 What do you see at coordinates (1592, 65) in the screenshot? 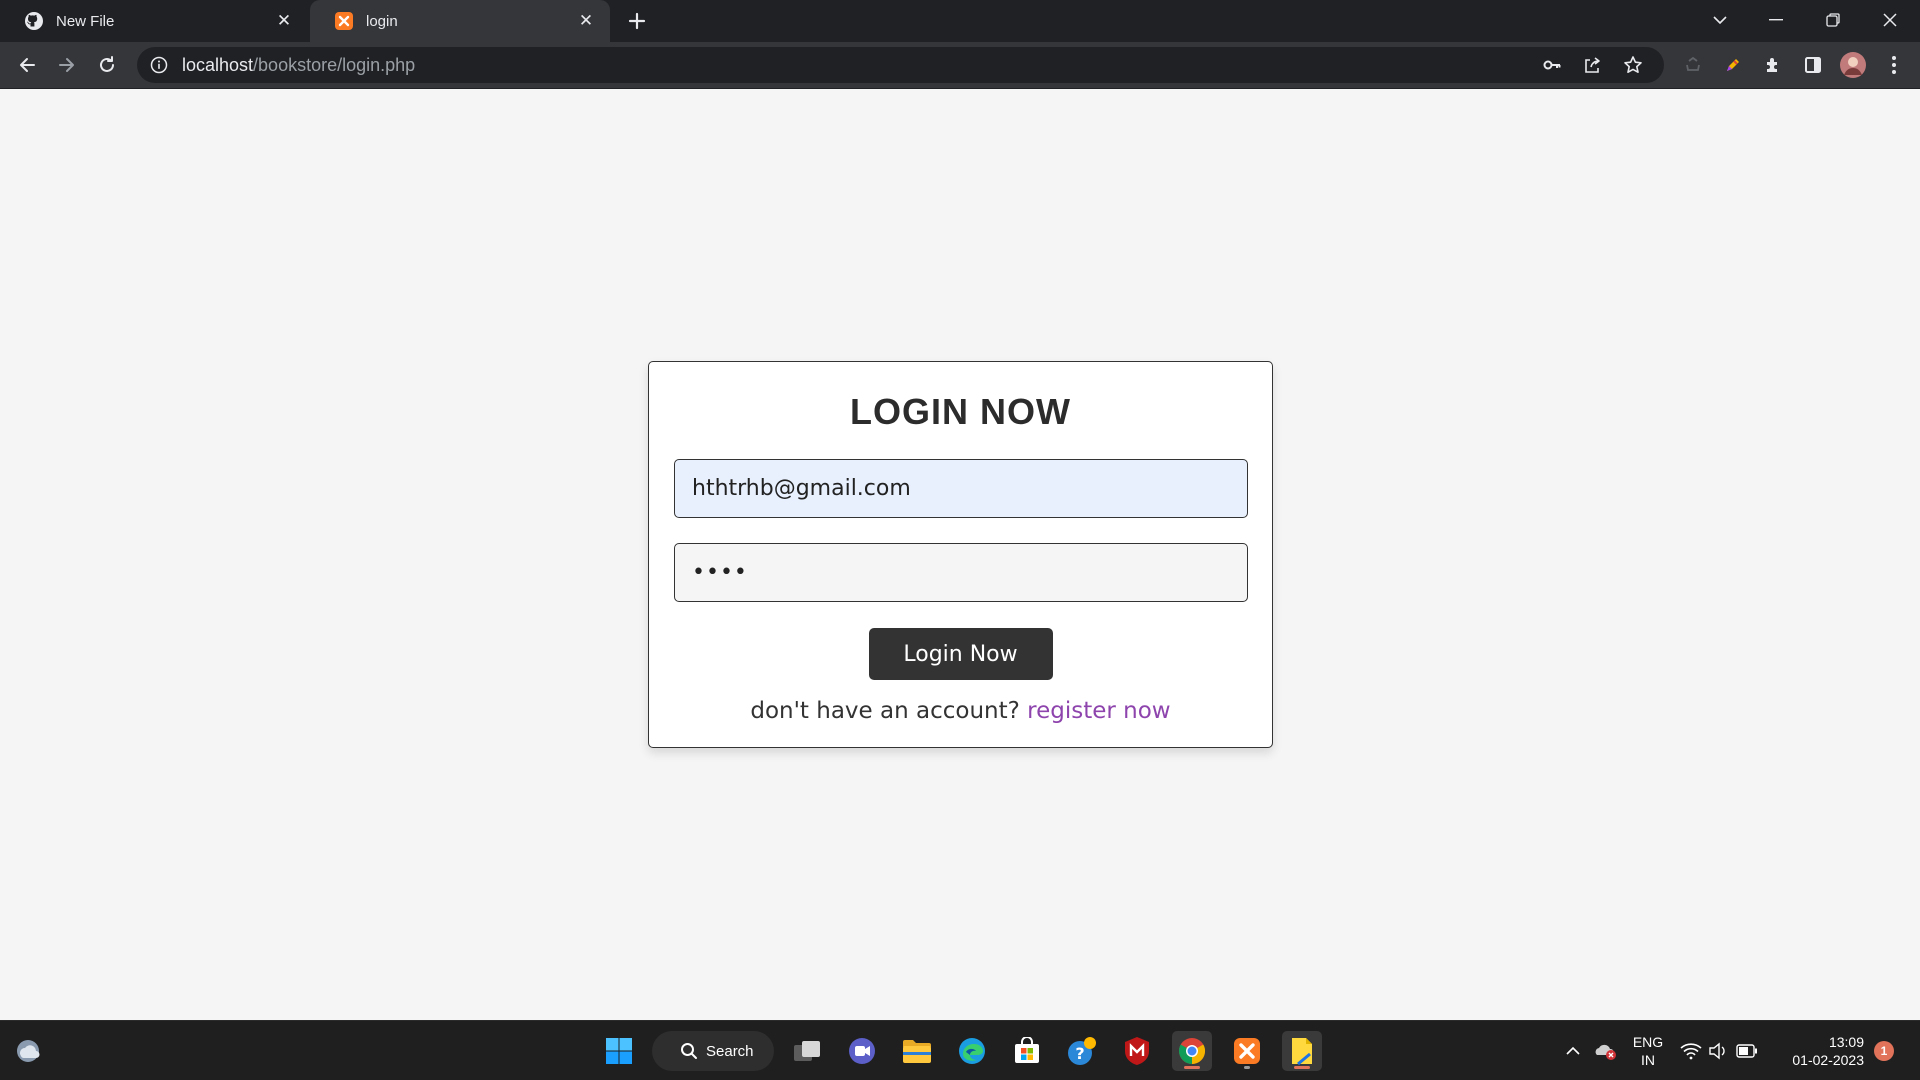
I see `share-icon` at bounding box center [1592, 65].